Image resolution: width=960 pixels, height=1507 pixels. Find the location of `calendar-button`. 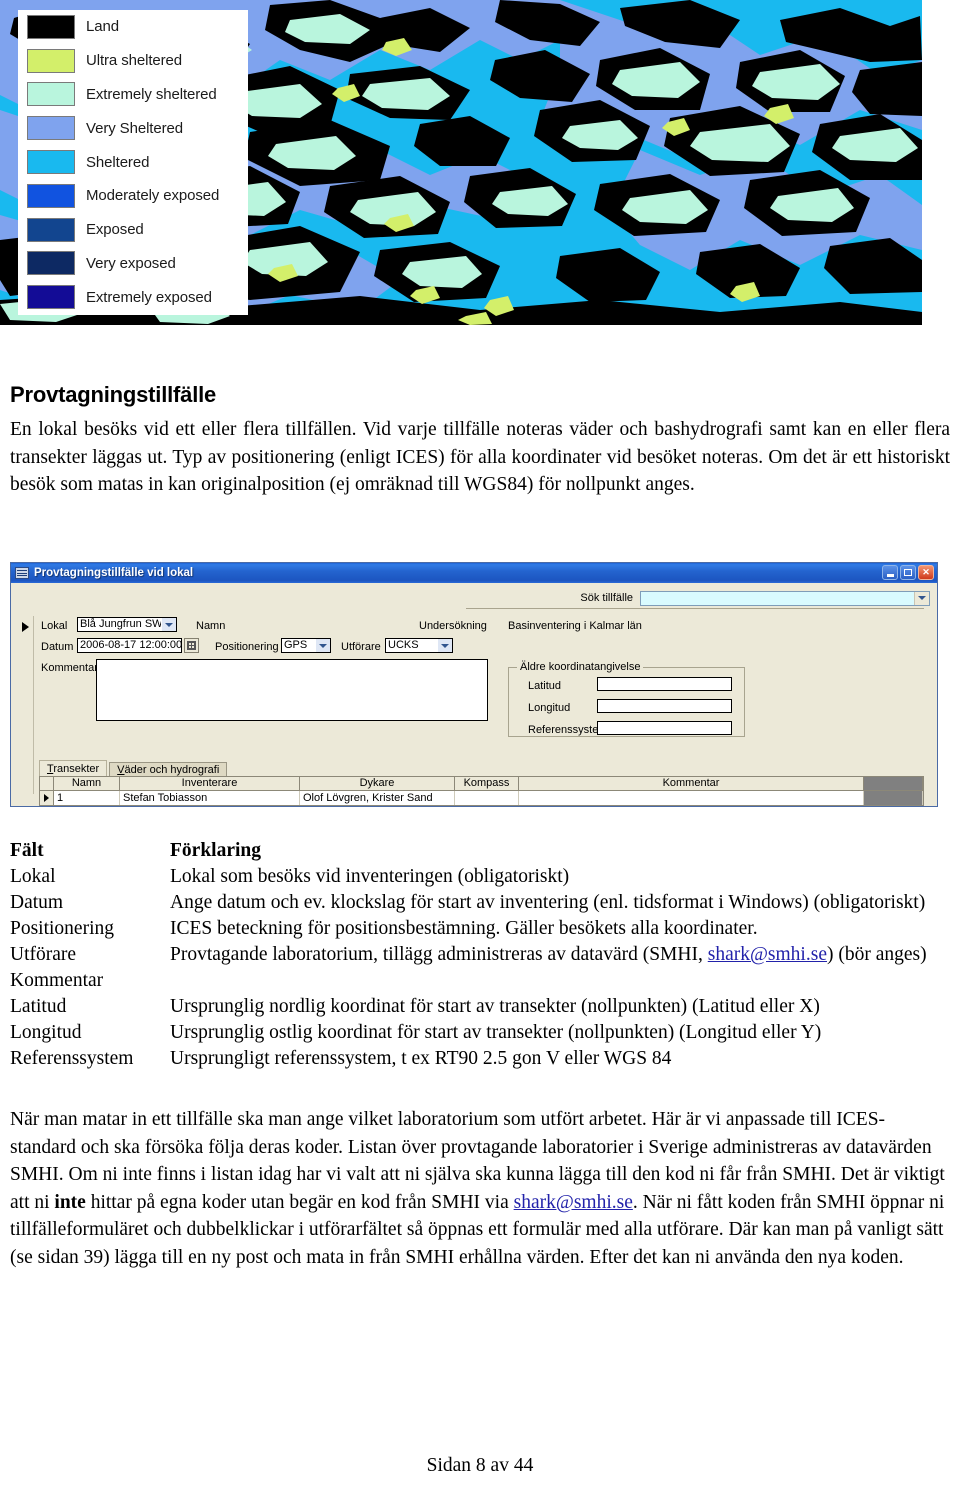

calendar-button is located at coordinates (191, 645).